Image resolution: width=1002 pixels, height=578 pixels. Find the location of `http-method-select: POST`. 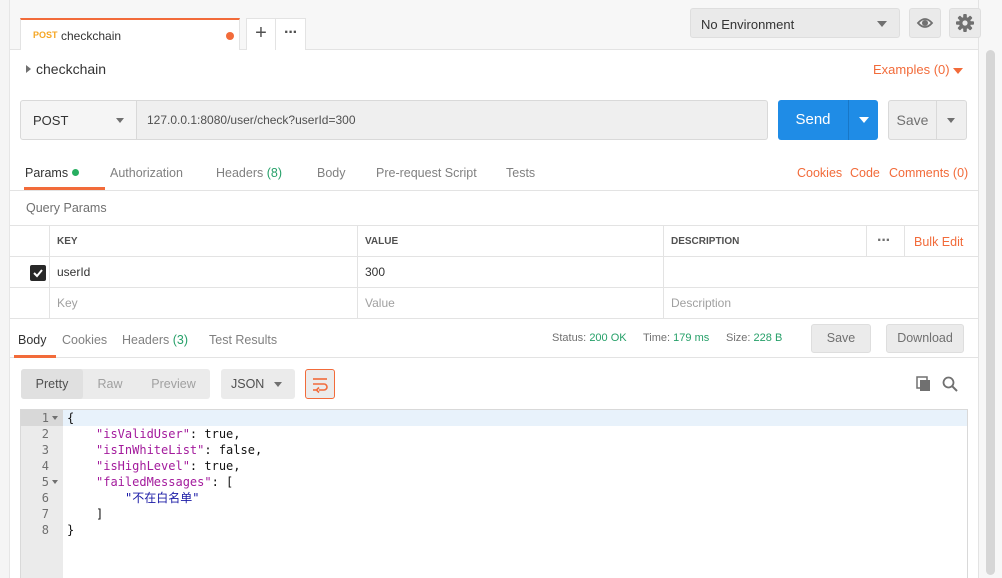

http-method-select: POST is located at coordinates (78, 120).